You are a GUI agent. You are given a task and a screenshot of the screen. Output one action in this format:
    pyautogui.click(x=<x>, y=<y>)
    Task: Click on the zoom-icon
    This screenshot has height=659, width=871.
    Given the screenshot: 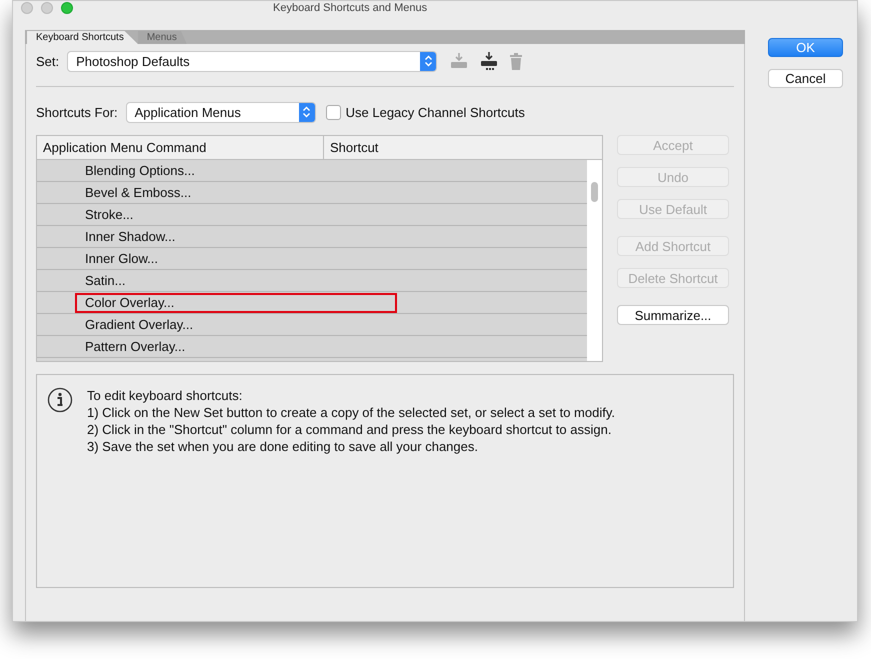 What is the action you would take?
    pyautogui.click(x=67, y=8)
    